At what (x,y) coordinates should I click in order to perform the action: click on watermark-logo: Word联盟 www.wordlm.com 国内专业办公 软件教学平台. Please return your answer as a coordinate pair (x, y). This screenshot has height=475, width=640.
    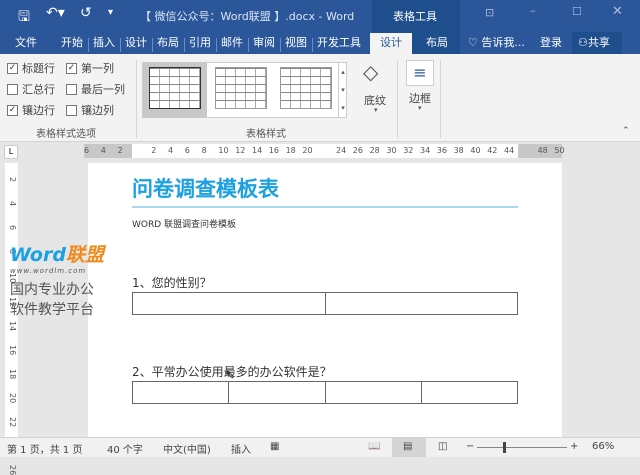
    Looking at the image, I should click on (57, 281).